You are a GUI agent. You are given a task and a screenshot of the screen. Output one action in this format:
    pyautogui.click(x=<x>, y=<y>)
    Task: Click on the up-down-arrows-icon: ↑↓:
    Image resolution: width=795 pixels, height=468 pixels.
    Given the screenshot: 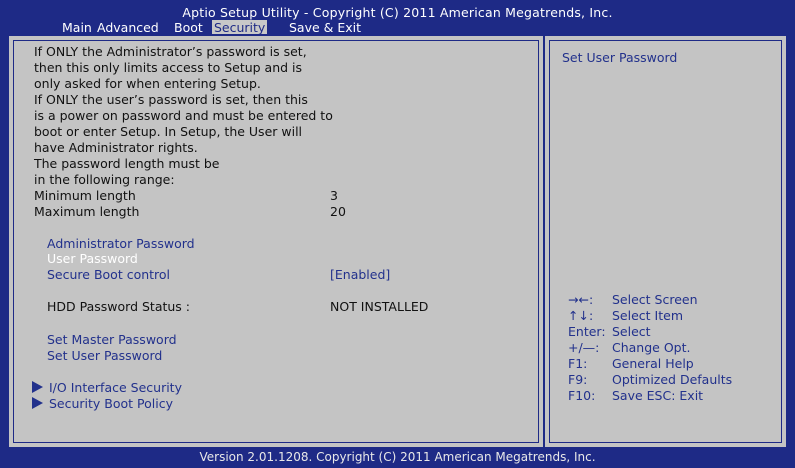 What is the action you would take?
    pyautogui.click(x=581, y=315)
    